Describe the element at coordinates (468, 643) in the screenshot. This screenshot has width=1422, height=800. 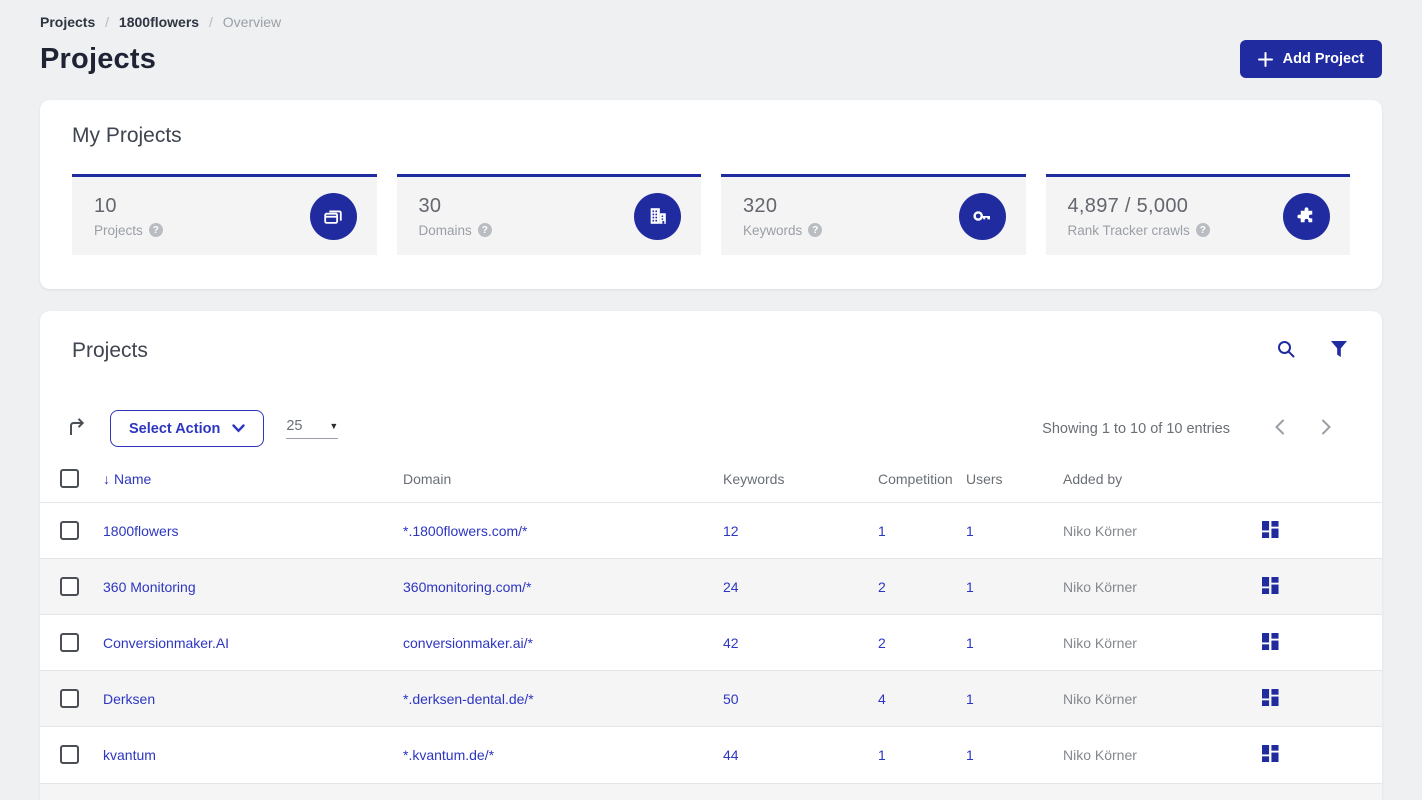
I see `project-domain-link: conversionmaker.ai/*` at that location.